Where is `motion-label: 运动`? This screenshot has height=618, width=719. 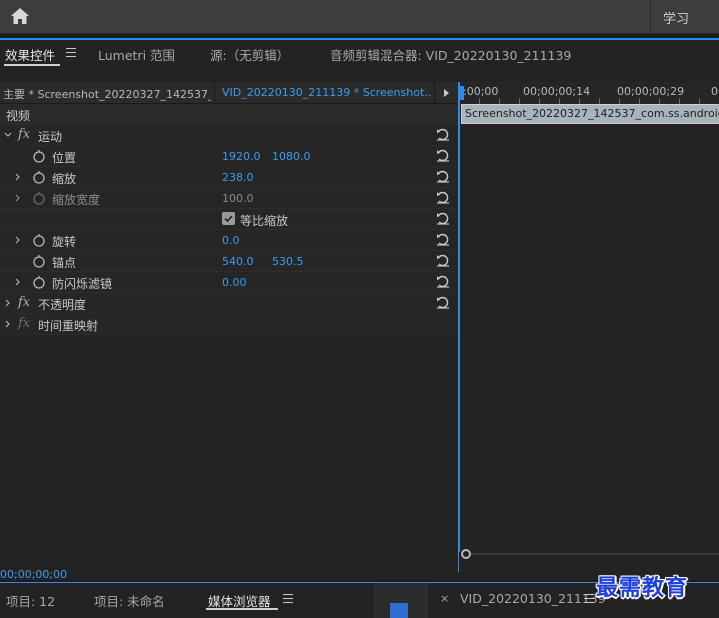 motion-label: 运动 is located at coordinates (50, 137).